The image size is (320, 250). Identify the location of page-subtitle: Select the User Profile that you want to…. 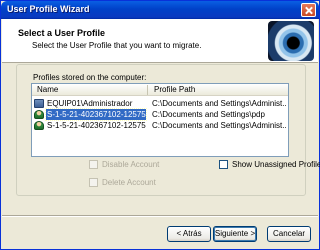
(117, 45).